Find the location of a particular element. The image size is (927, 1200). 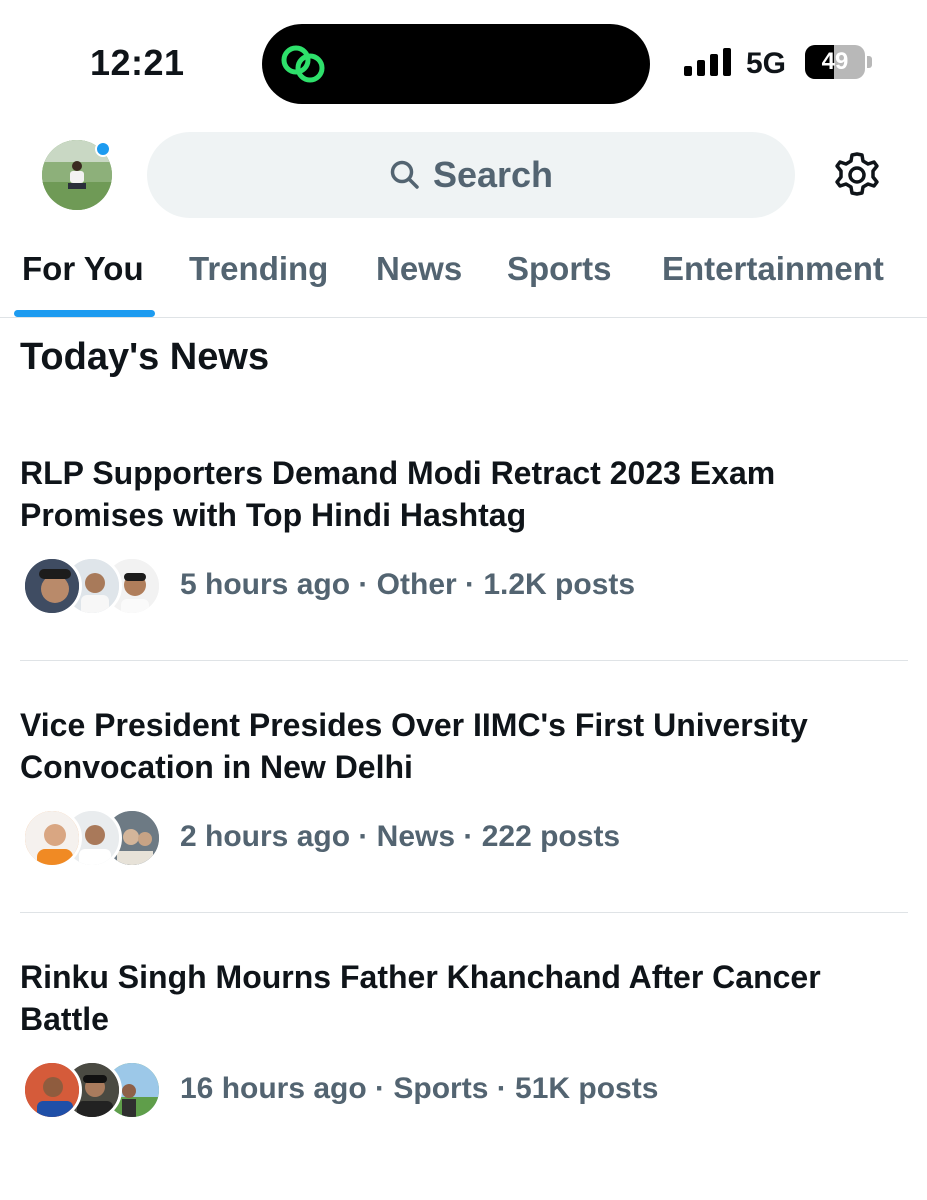

tab-news: News is located at coordinates (419, 269).